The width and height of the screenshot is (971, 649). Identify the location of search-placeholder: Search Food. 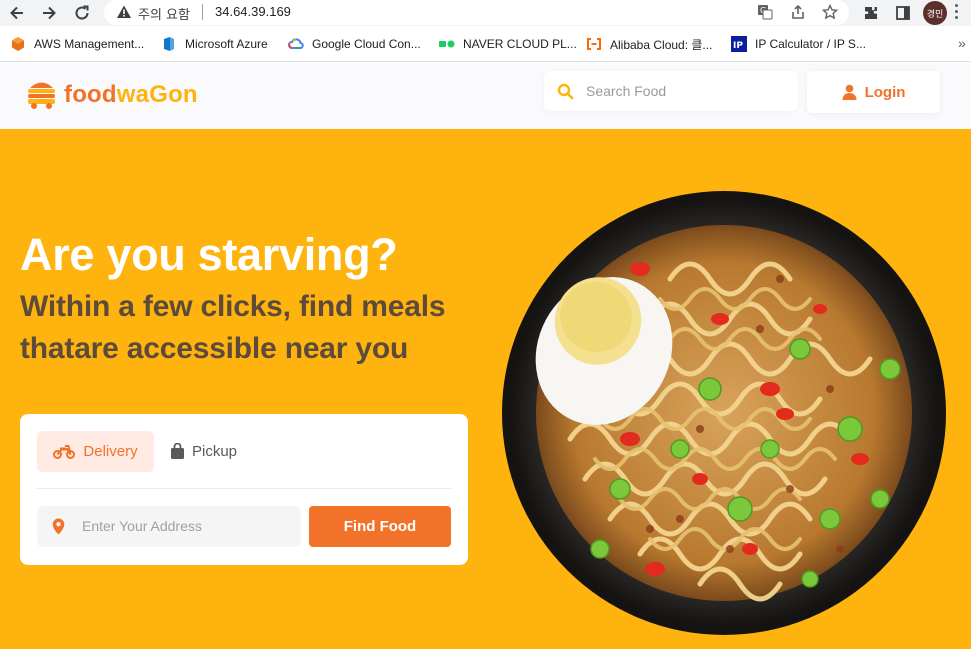
(626, 91).